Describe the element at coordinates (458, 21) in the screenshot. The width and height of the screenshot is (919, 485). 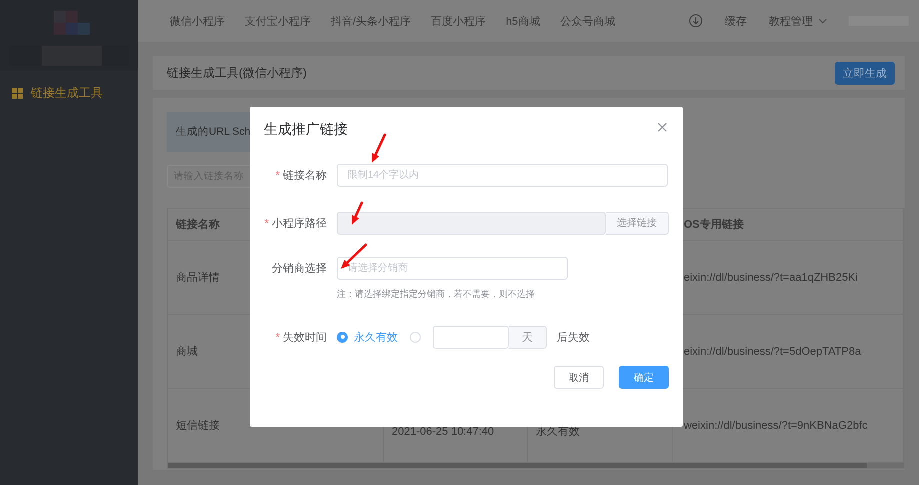
I see `nav-item: 百度小程序` at that location.